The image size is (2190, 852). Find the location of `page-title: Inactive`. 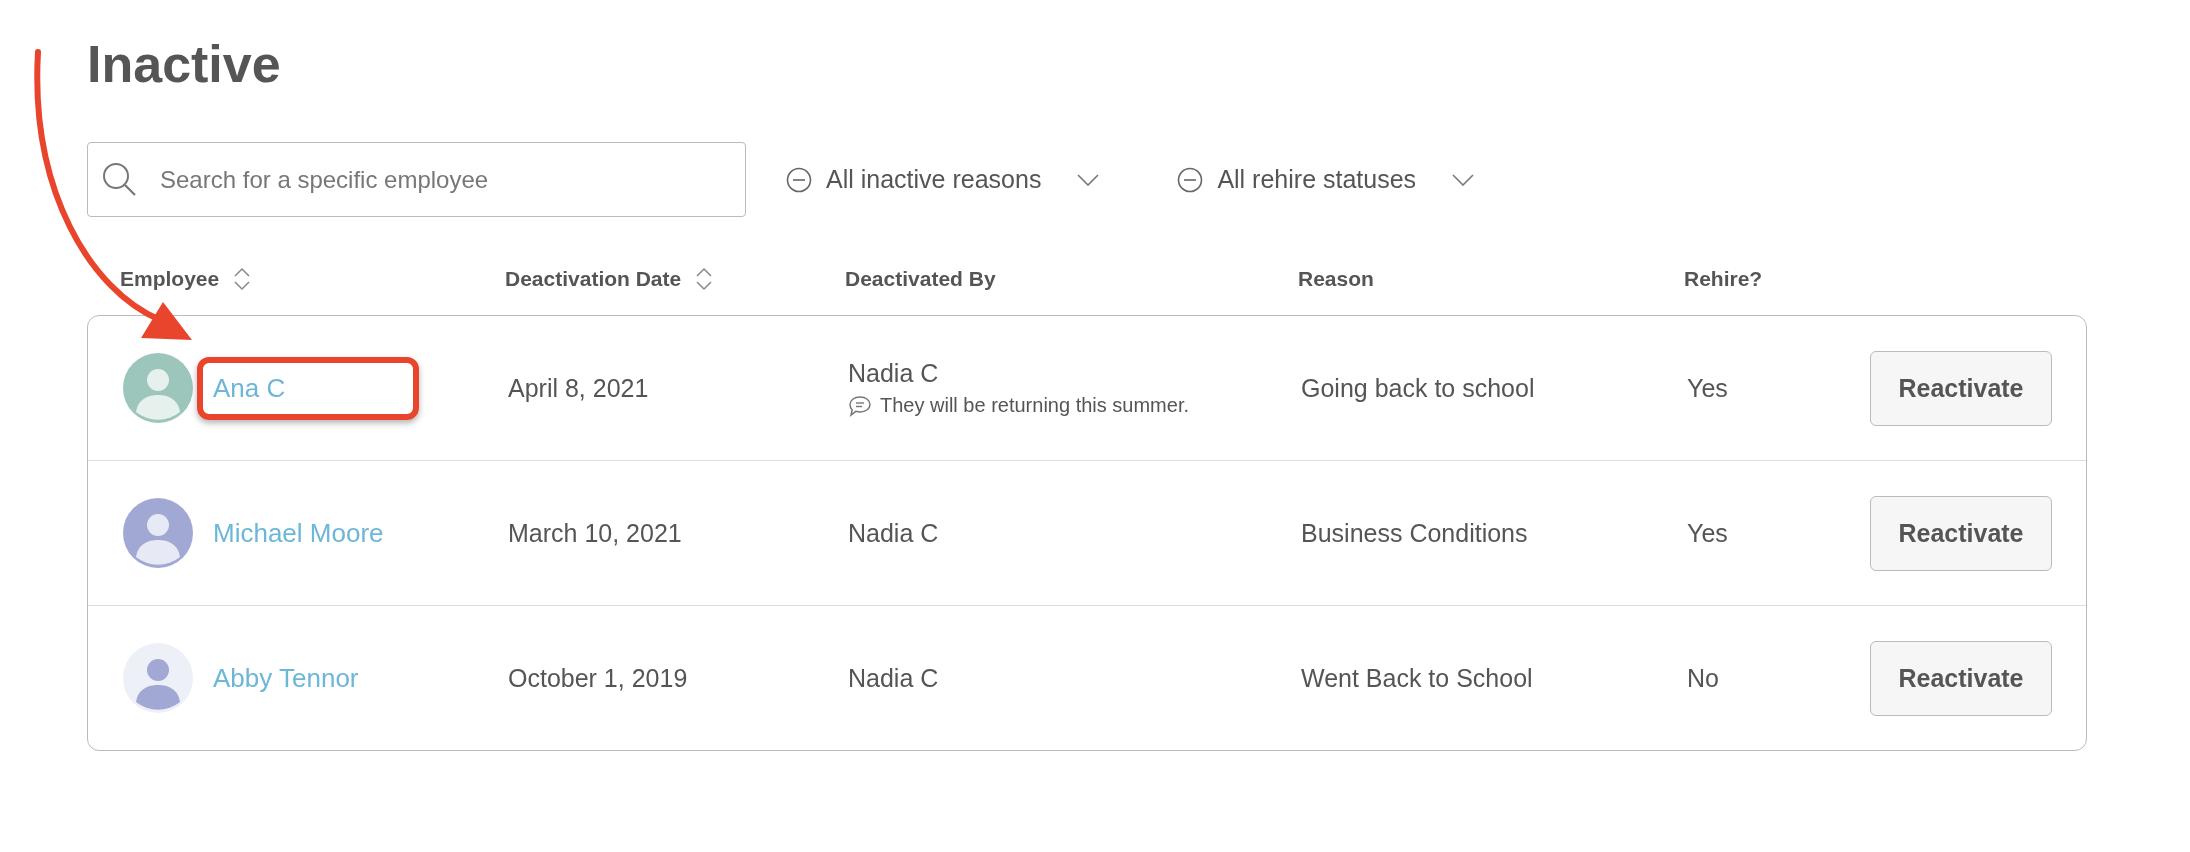

page-title: Inactive is located at coordinates (184, 64).